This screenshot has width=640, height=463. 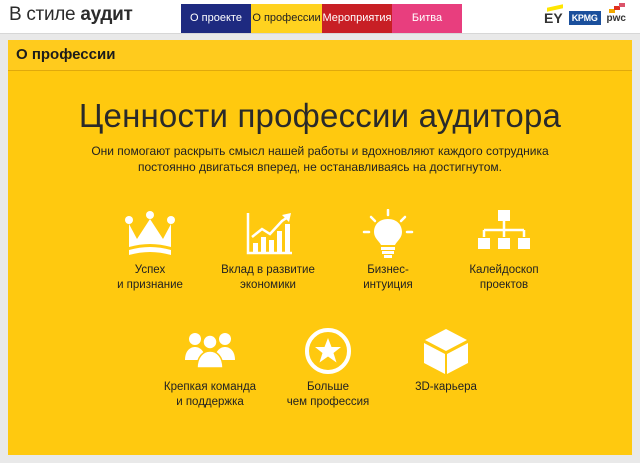 What do you see at coordinates (388, 233) in the screenshot?
I see `lightbulb-icon` at bounding box center [388, 233].